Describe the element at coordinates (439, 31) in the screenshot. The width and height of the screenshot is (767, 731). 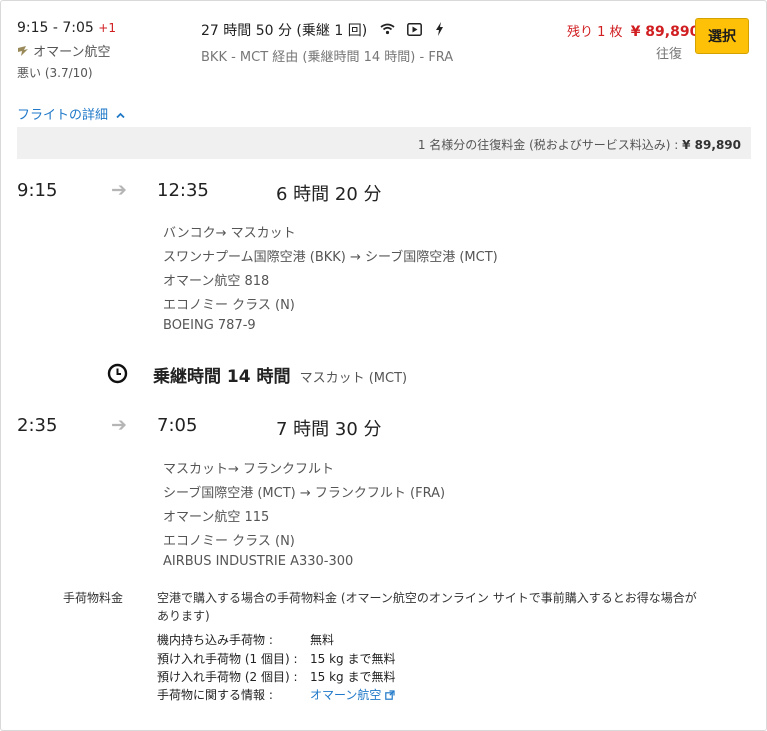
I see `power-icon` at that location.